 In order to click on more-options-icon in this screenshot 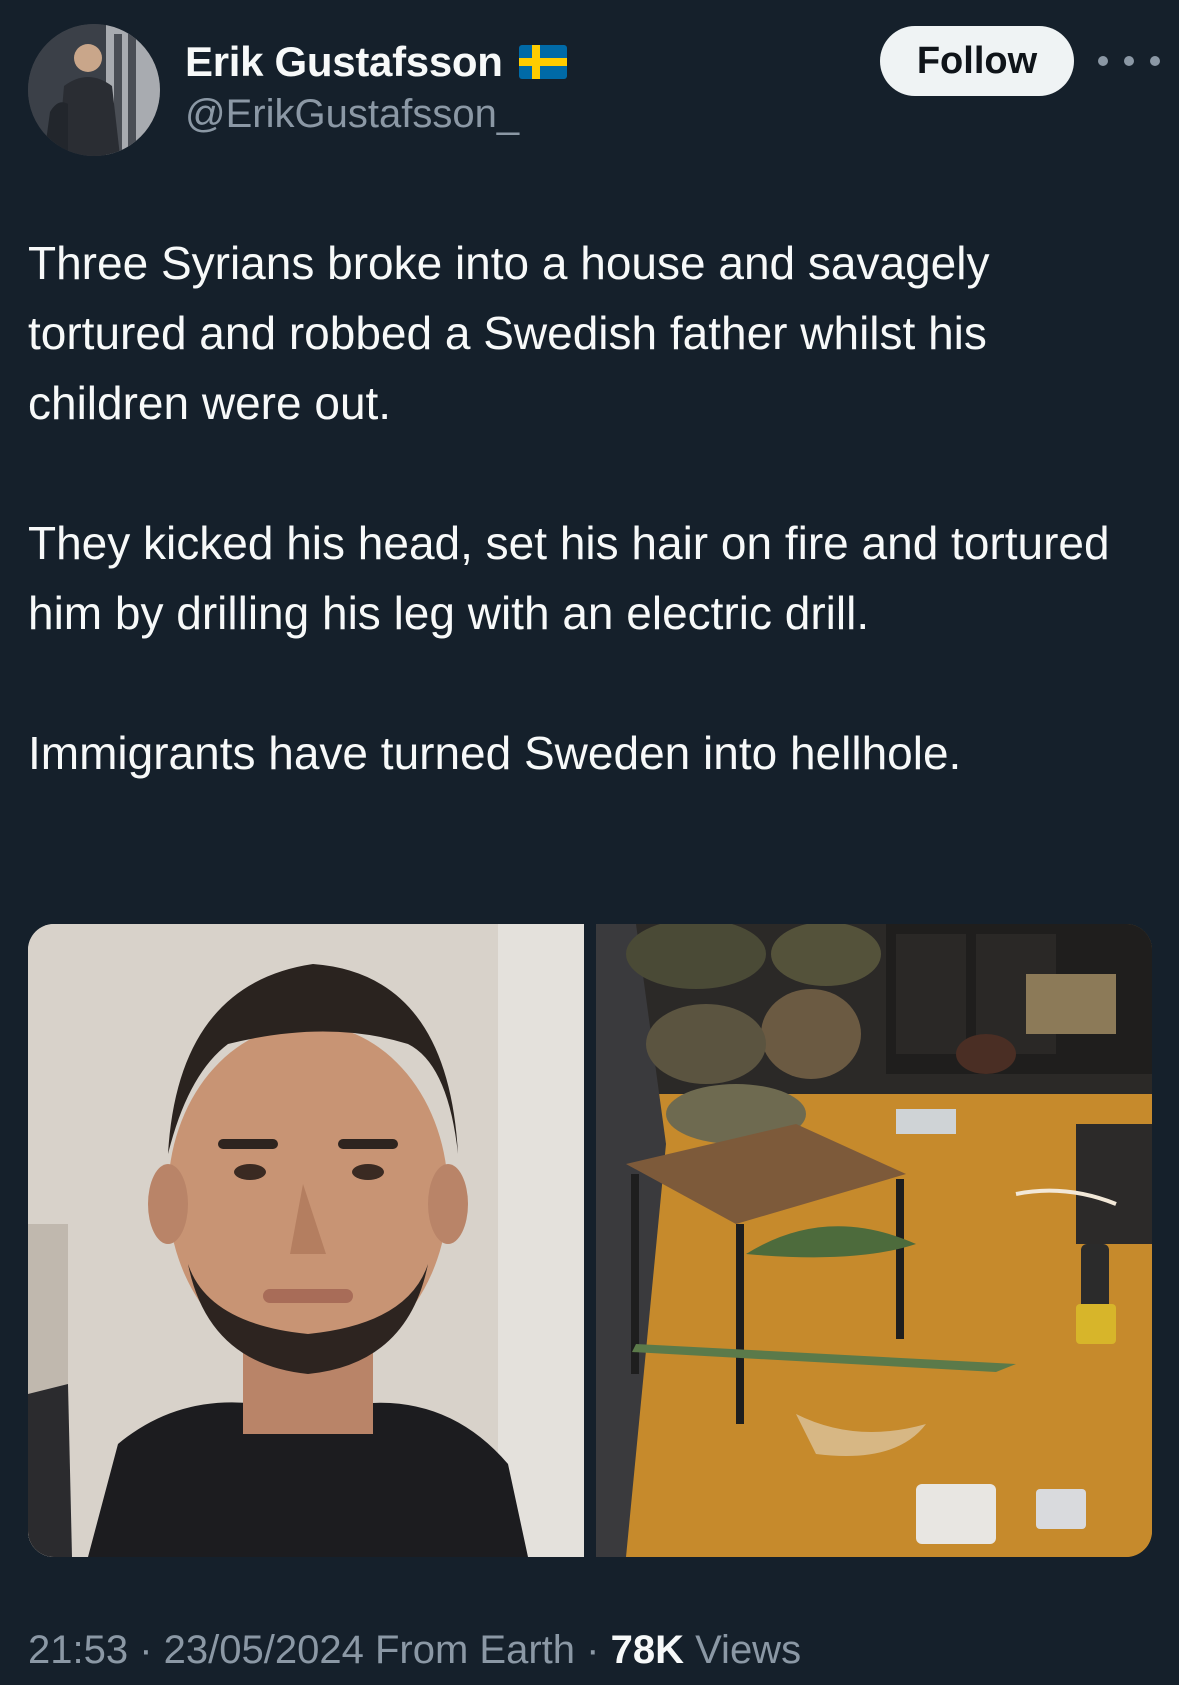, I will do `click(1129, 61)`.